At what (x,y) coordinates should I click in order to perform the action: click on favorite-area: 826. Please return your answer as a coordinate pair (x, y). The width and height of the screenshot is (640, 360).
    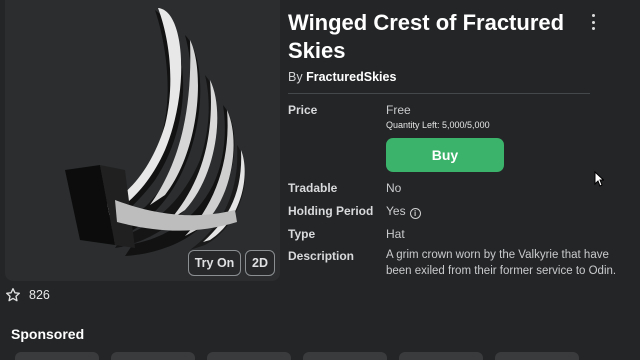
    Looking at the image, I should click on (27, 295).